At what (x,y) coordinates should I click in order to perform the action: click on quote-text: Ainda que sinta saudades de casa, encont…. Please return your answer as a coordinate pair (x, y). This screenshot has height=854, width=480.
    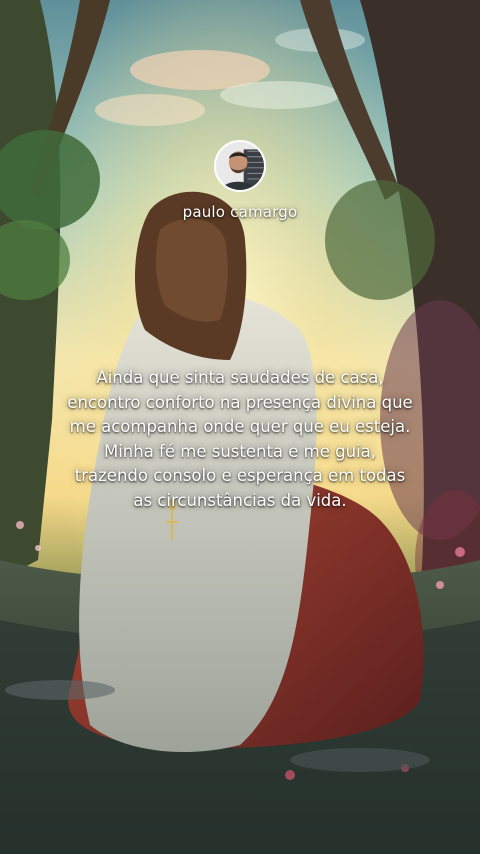
    Looking at the image, I should click on (240, 439).